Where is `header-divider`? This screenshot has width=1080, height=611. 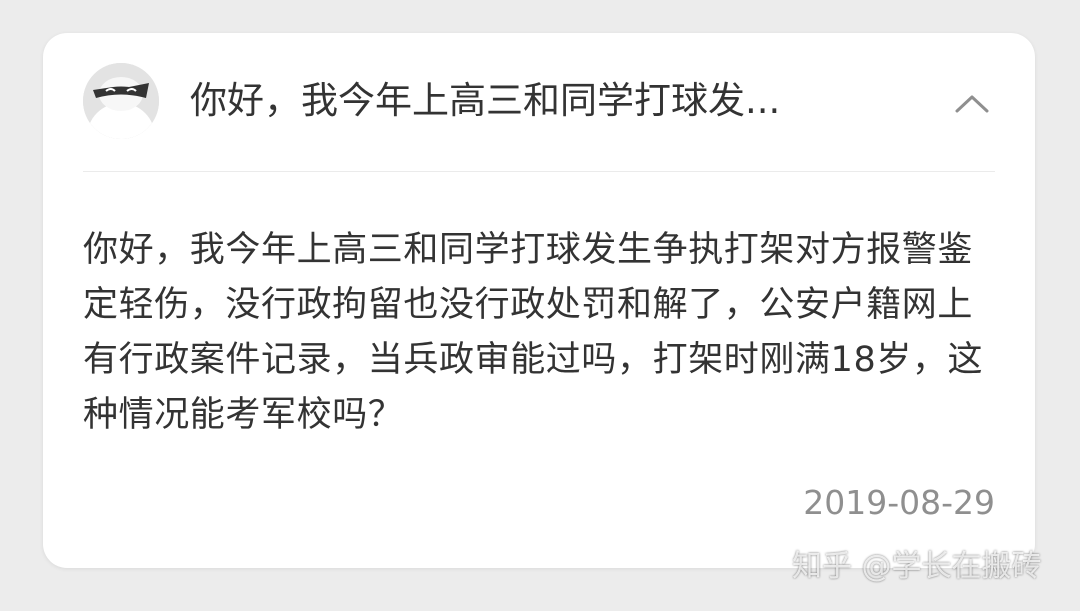
header-divider is located at coordinates (539, 171).